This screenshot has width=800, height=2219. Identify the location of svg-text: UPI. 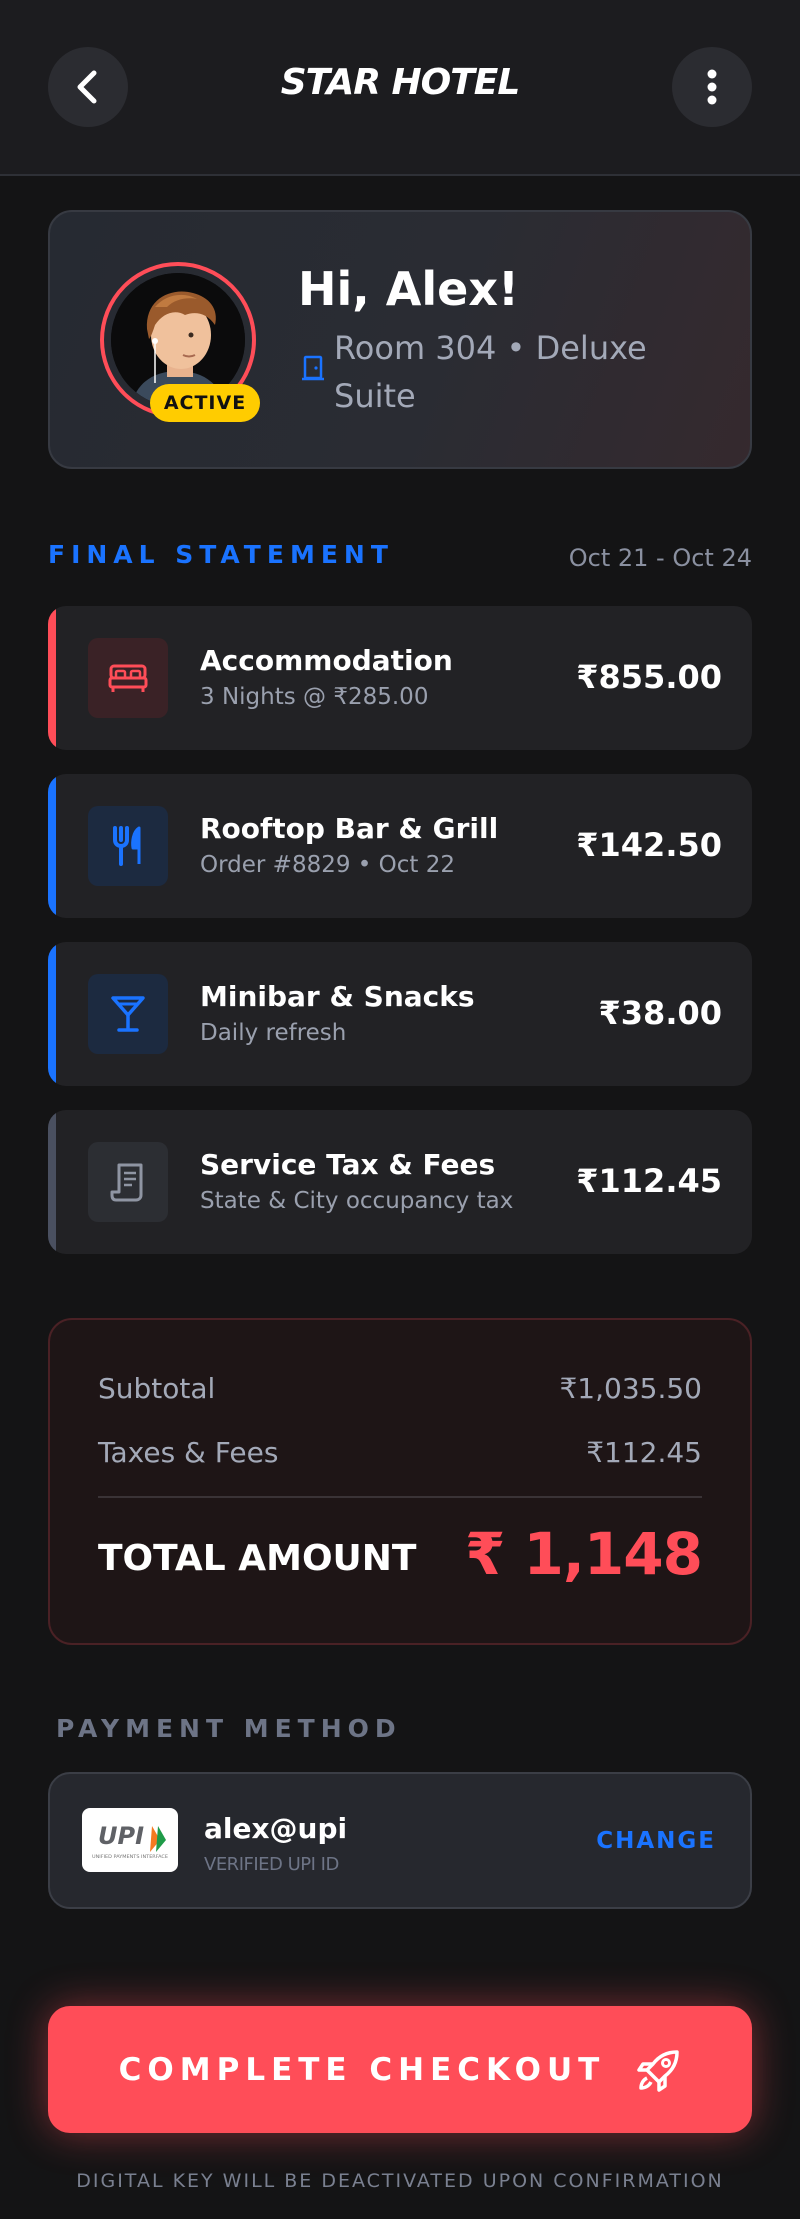
(121, 1836).